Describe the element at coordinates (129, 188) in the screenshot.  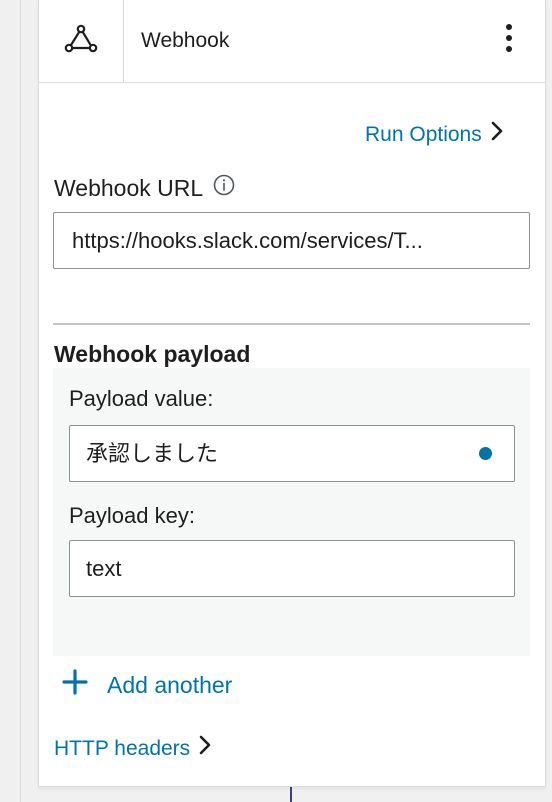
I see `webhook-url-label-text: Webhook URL` at that location.